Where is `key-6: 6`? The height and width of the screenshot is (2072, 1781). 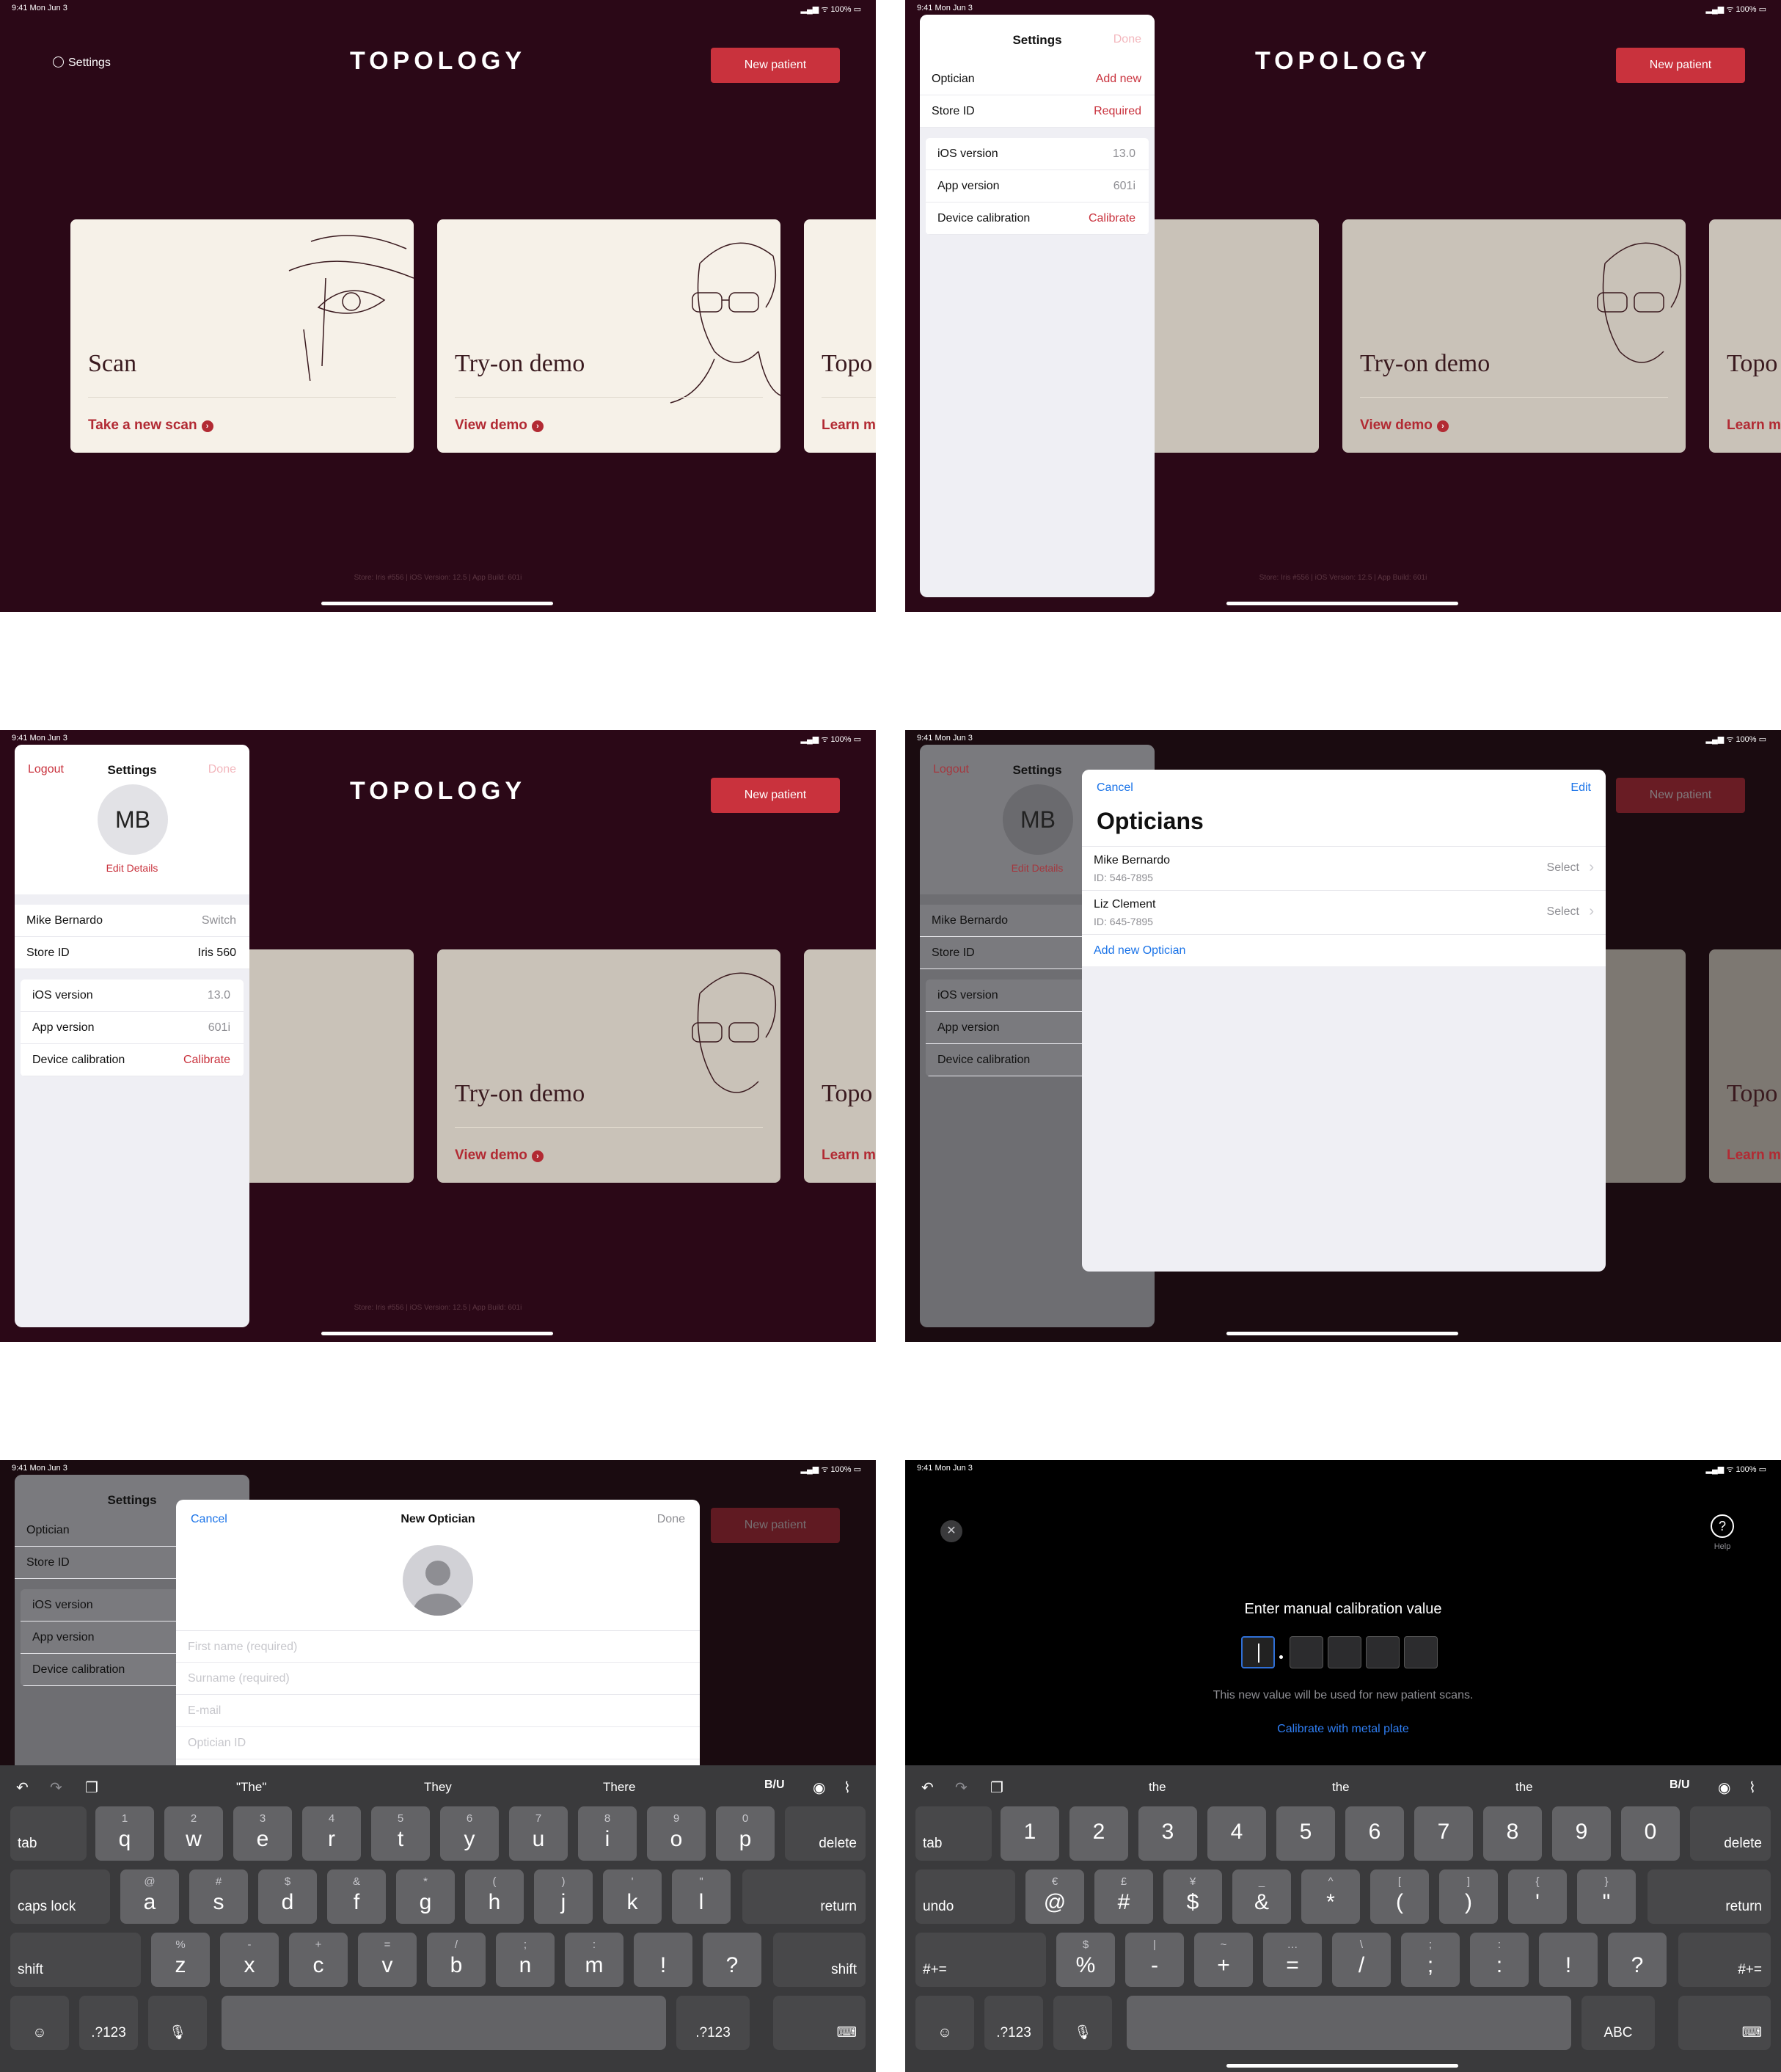 key-6: 6 is located at coordinates (1374, 1833).